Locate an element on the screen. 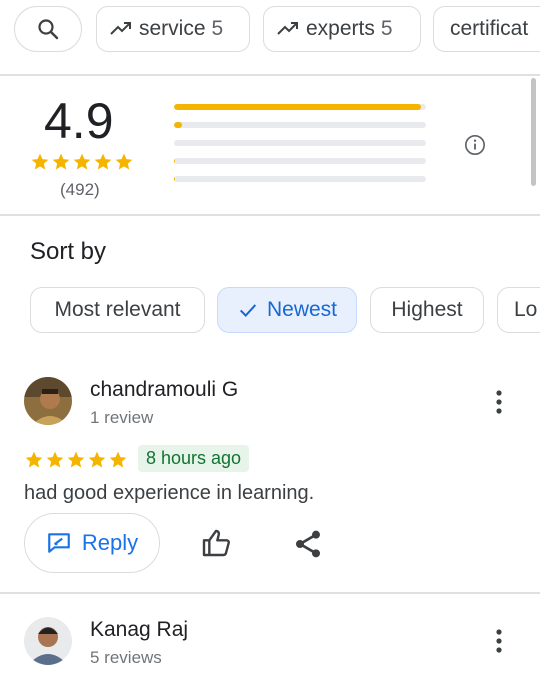 Image resolution: width=540 pixels, height=675 pixels. sort-most-relevant: Most relevant is located at coordinates (117, 310).